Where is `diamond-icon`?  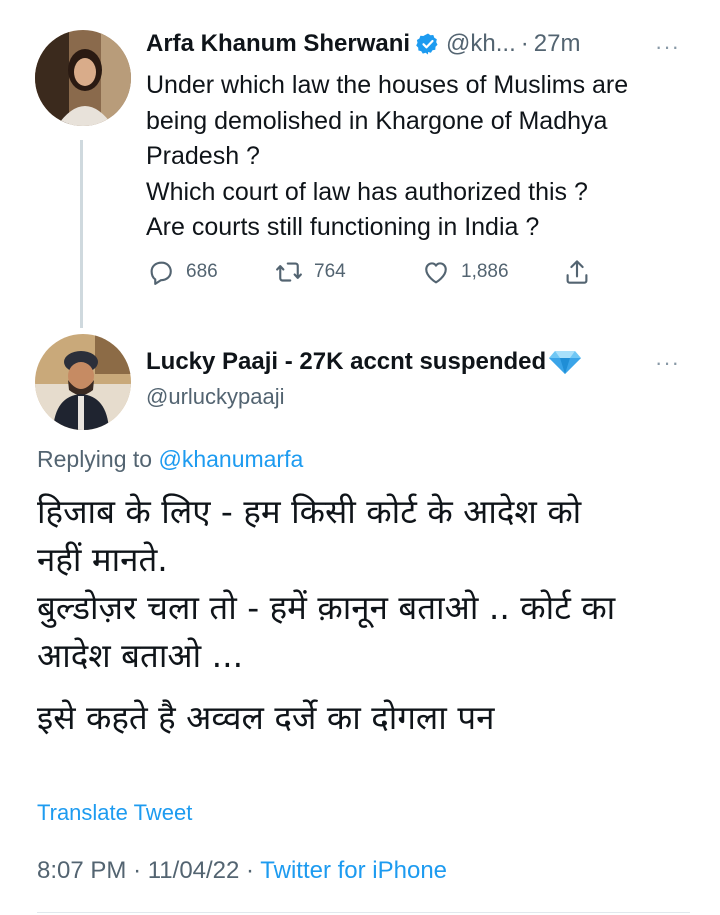
diamond-icon is located at coordinates (565, 362).